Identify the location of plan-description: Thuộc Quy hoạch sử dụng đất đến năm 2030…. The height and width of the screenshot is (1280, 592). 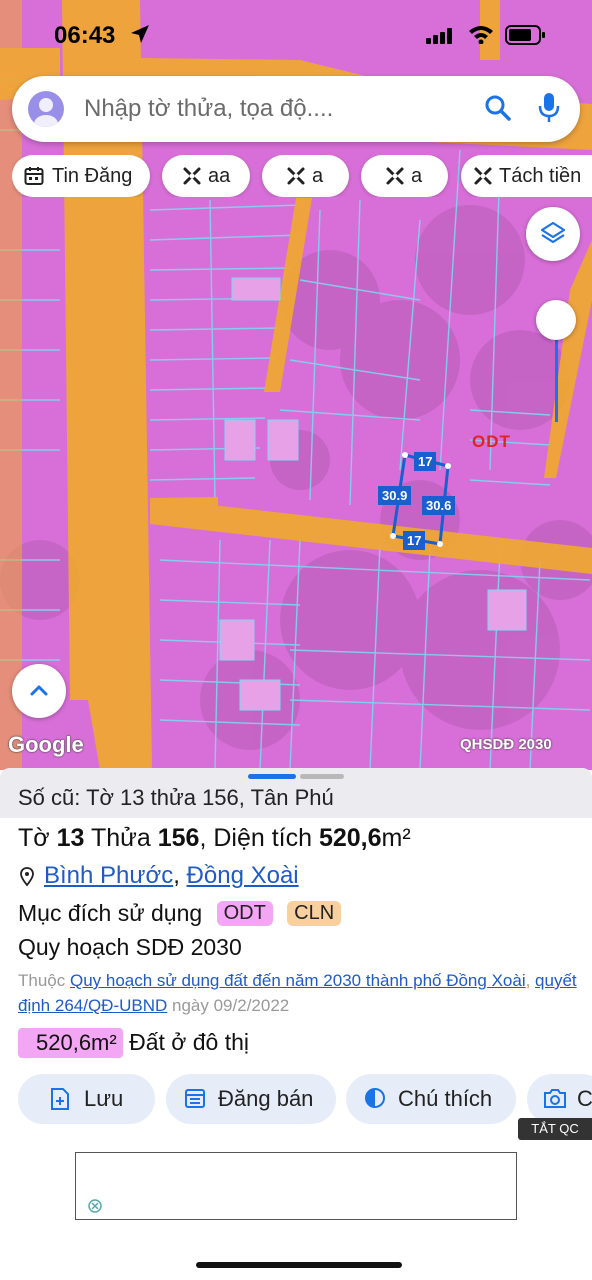
(297, 993).